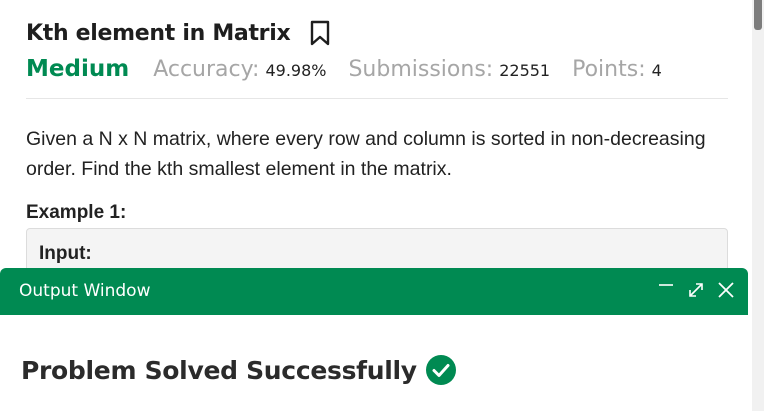 The height and width of the screenshot is (411, 764). I want to click on divider, so click(377, 98).